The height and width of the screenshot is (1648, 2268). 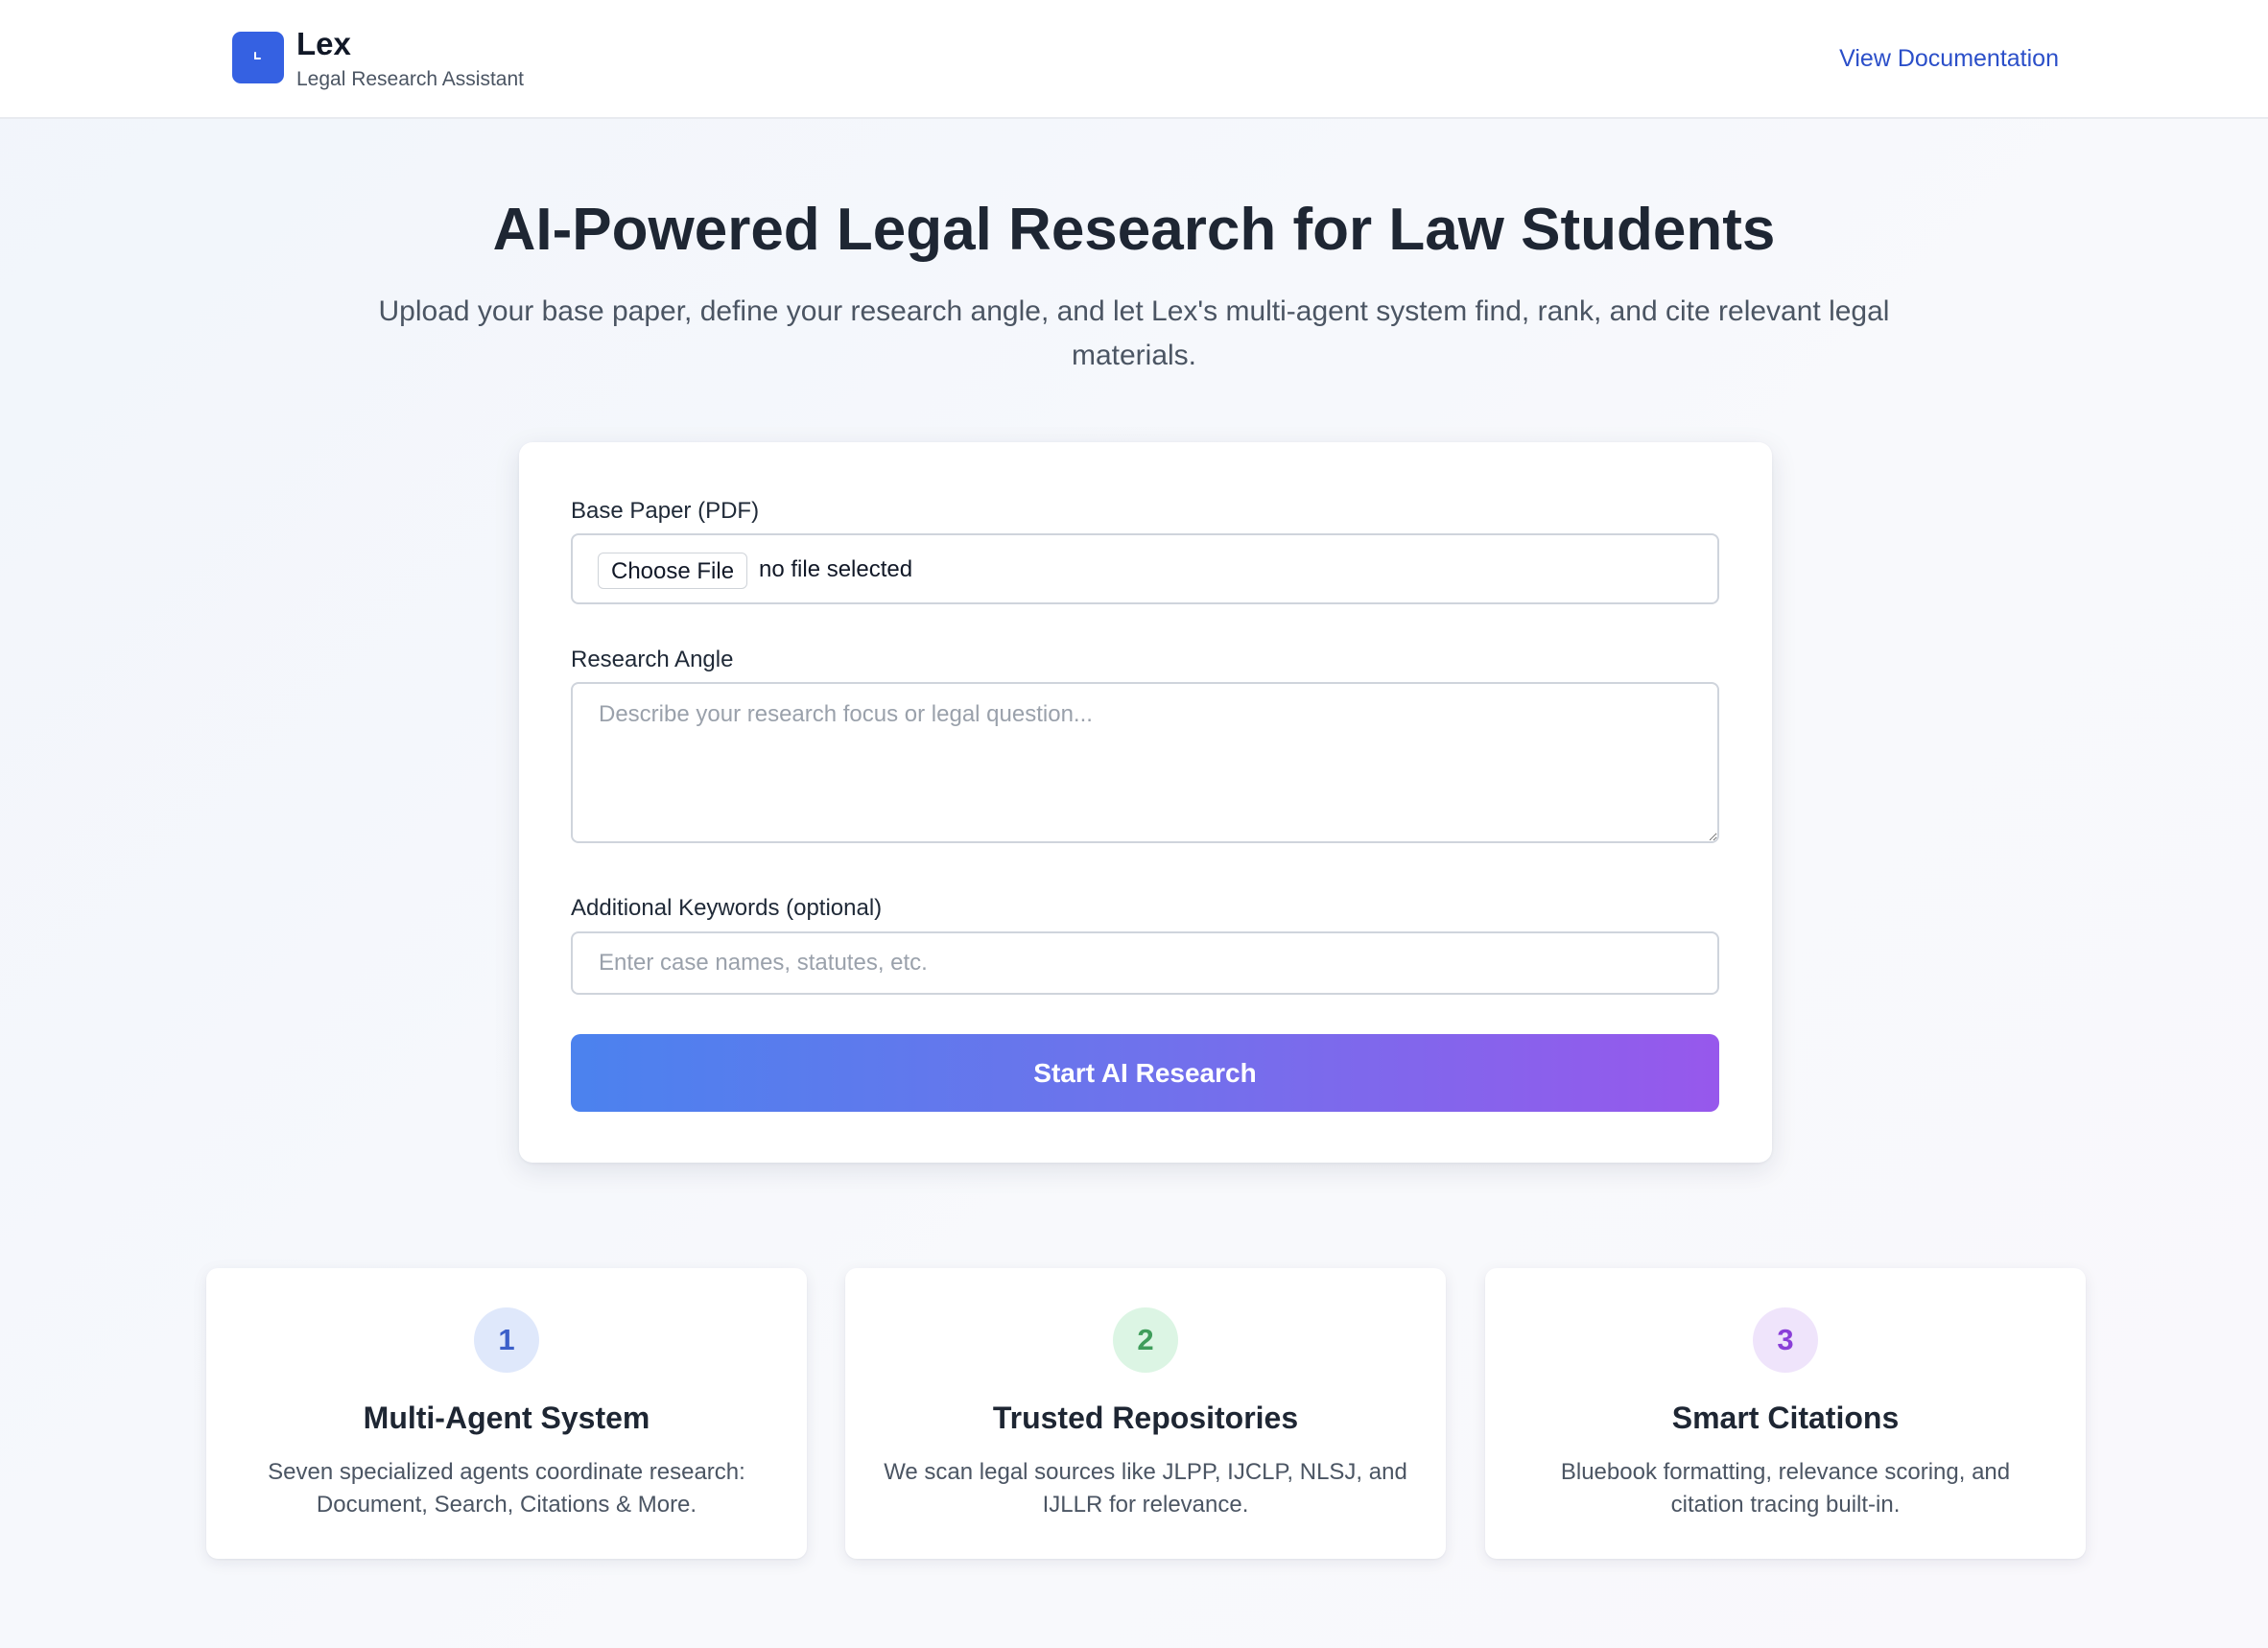 I want to click on keywords-input, so click(x=1145, y=963).